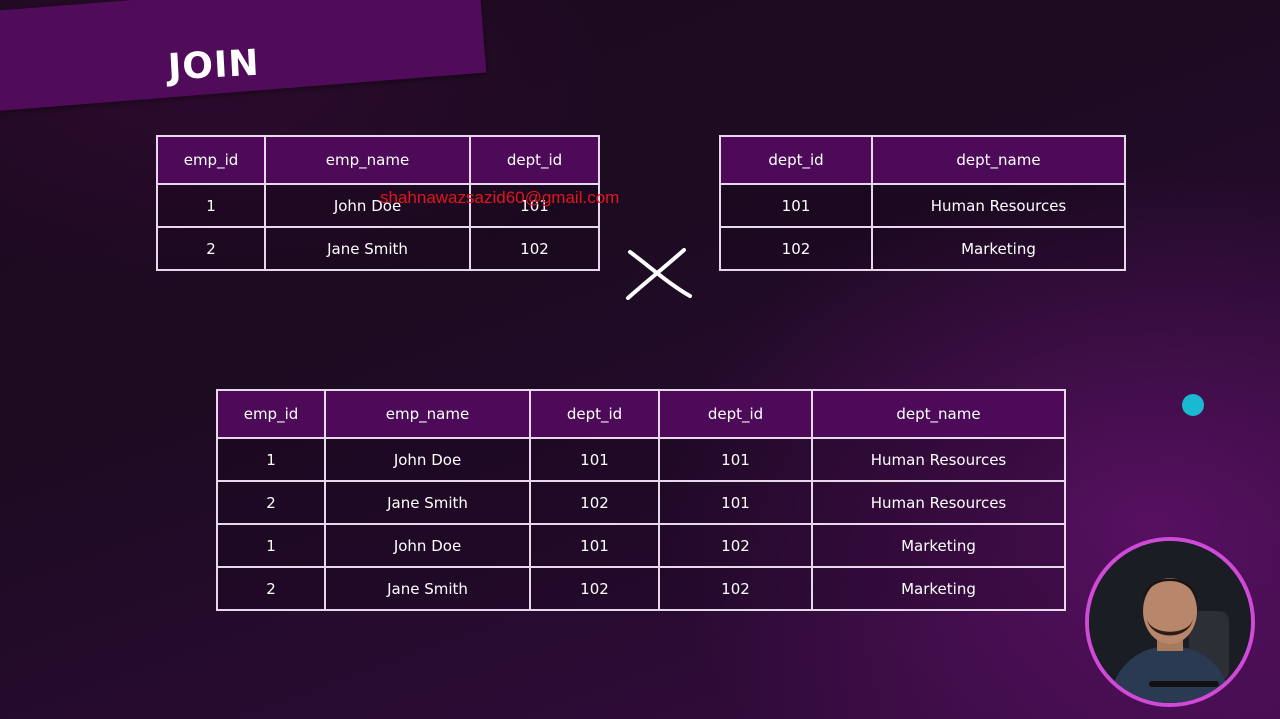  I want to click on cross-product-icon, so click(659, 274).